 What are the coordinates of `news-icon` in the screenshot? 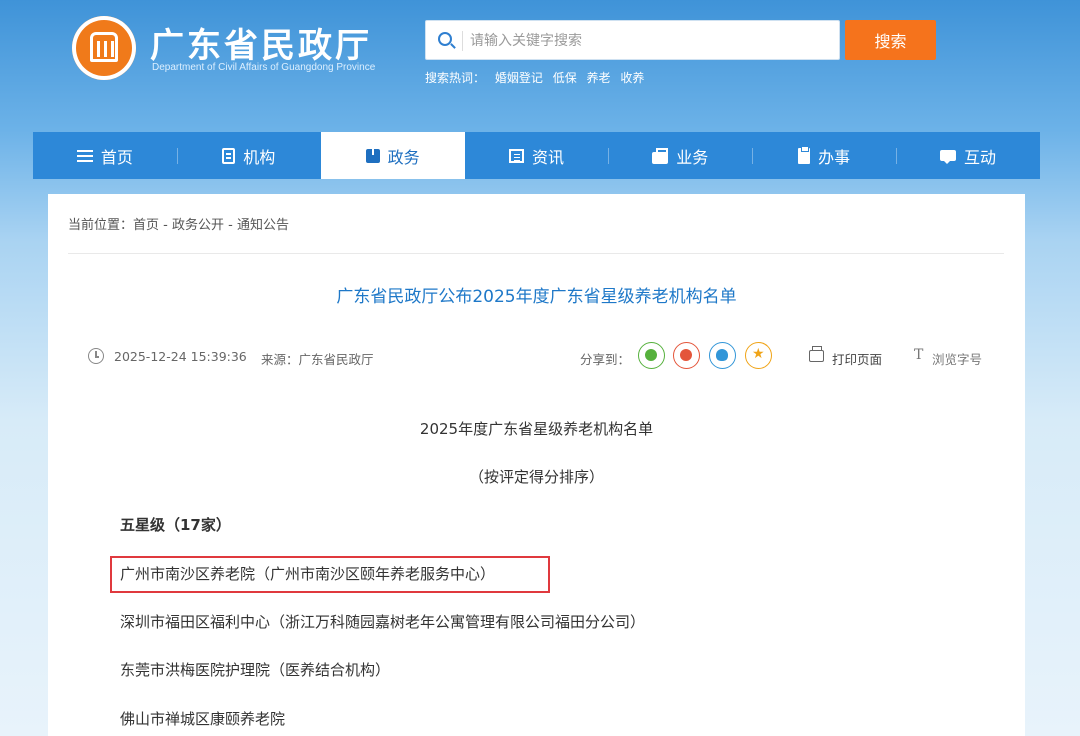 It's located at (516, 155).